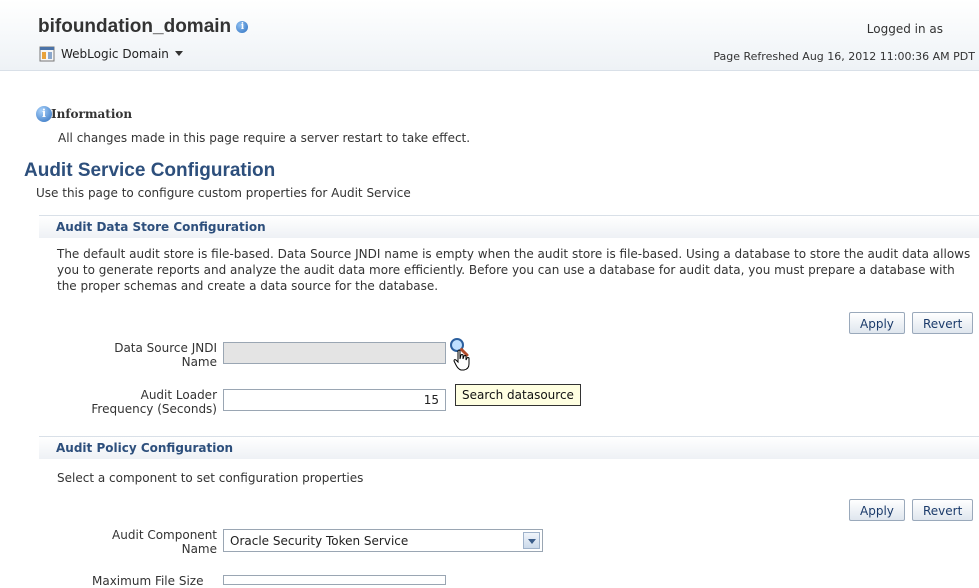 This screenshot has height=588, width=979. Describe the element at coordinates (431, 400) in the screenshot. I see `loader-frequency-value: 15` at that location.